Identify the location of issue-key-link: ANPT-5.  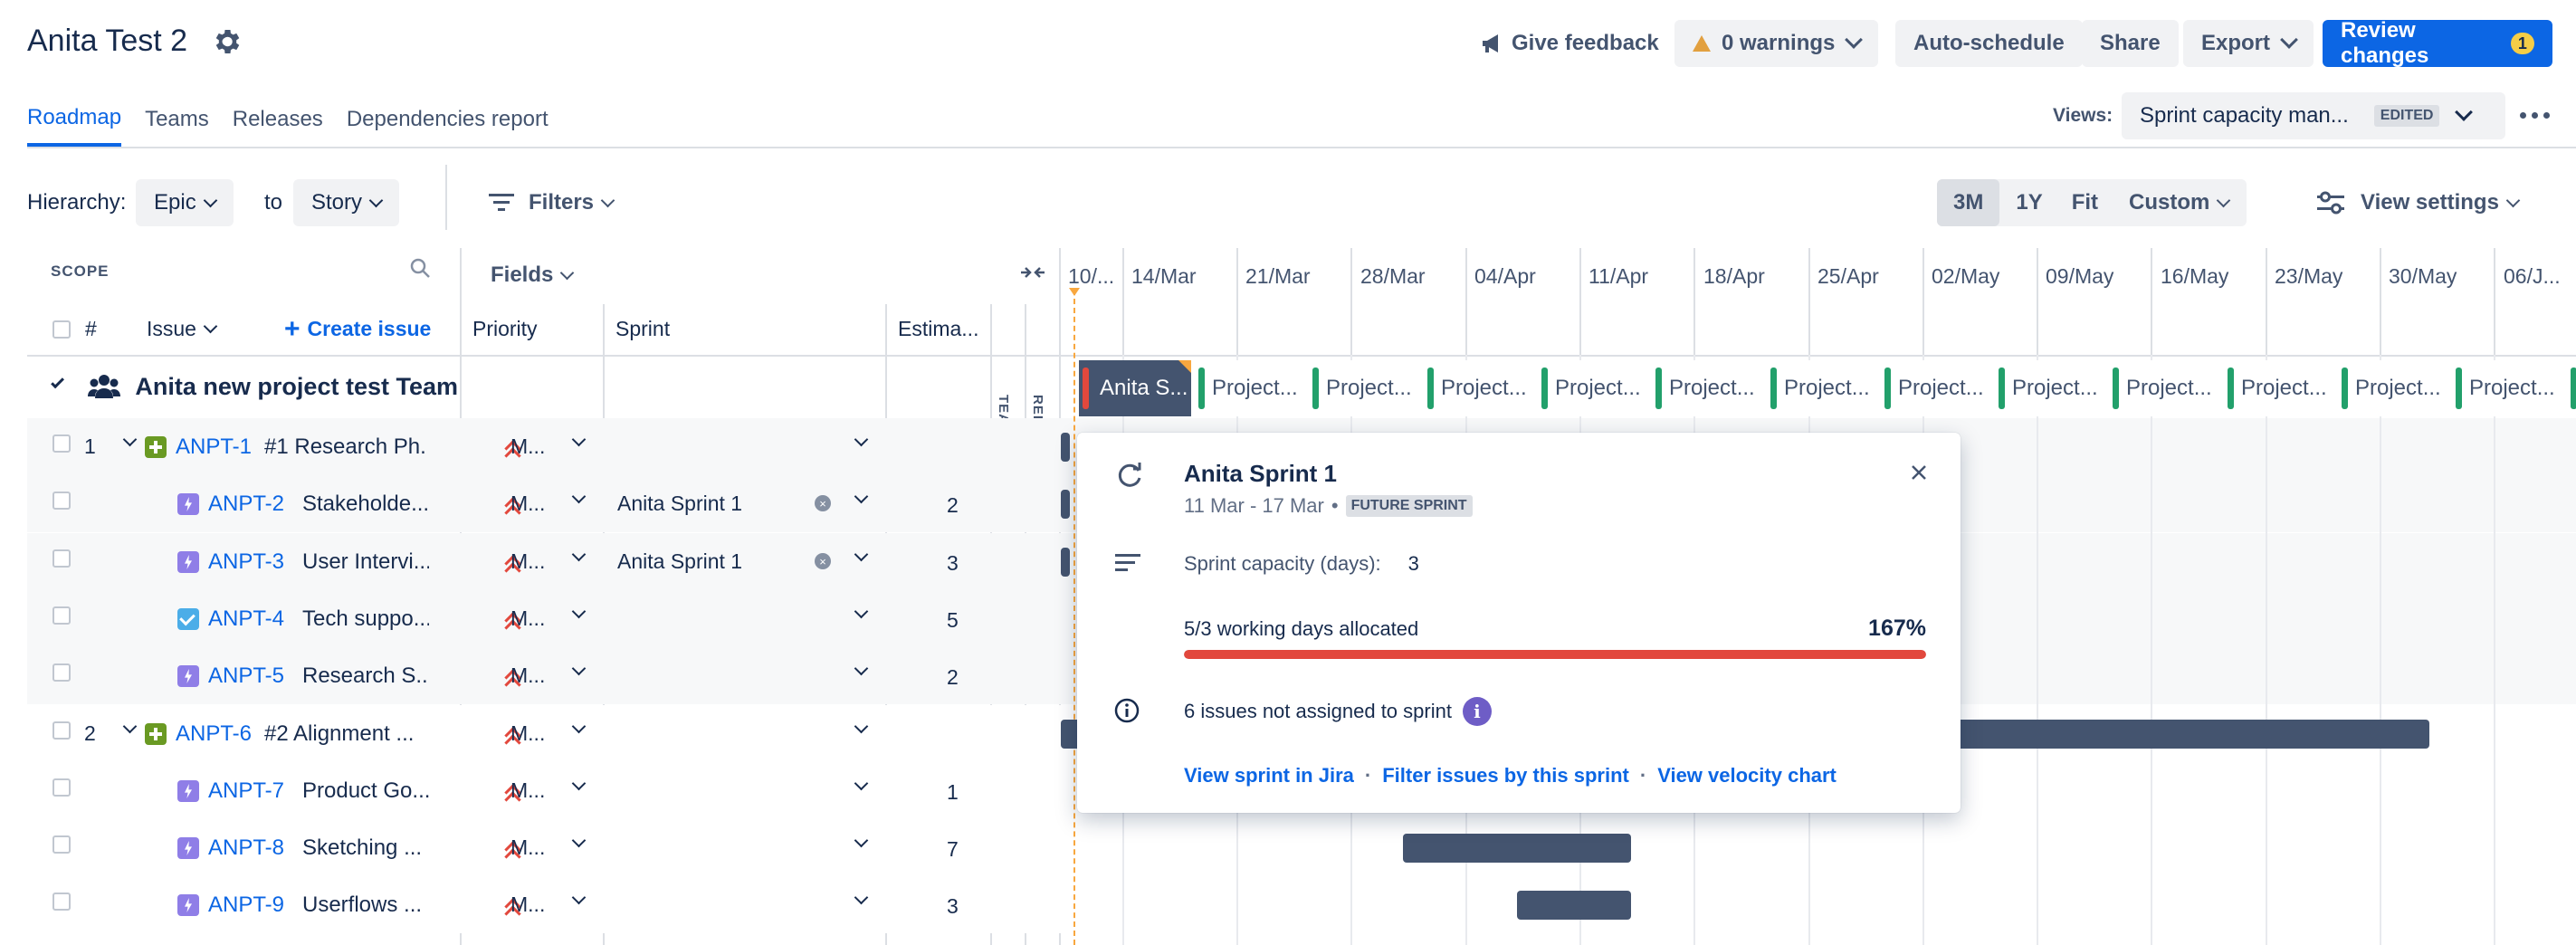
(246, 676).